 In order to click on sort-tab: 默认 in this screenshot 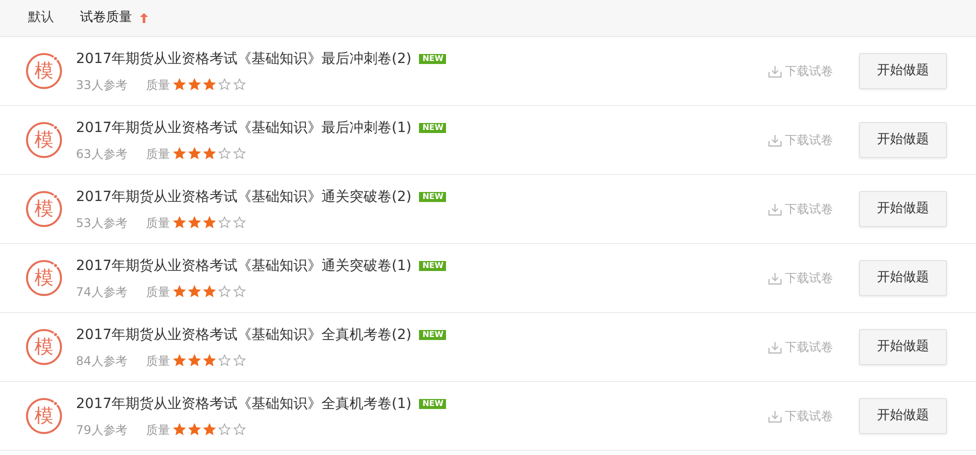, I will do `click(41, 18)`.